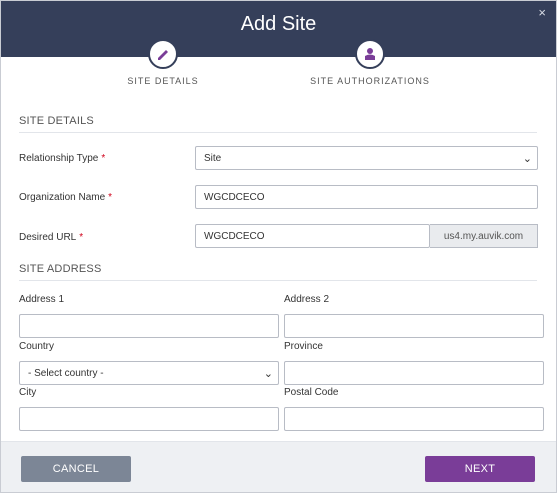  What do you see at coordinates (542, 12) in the screenshot?
I see `close-icon: ×` at bounding box center [542, 12].